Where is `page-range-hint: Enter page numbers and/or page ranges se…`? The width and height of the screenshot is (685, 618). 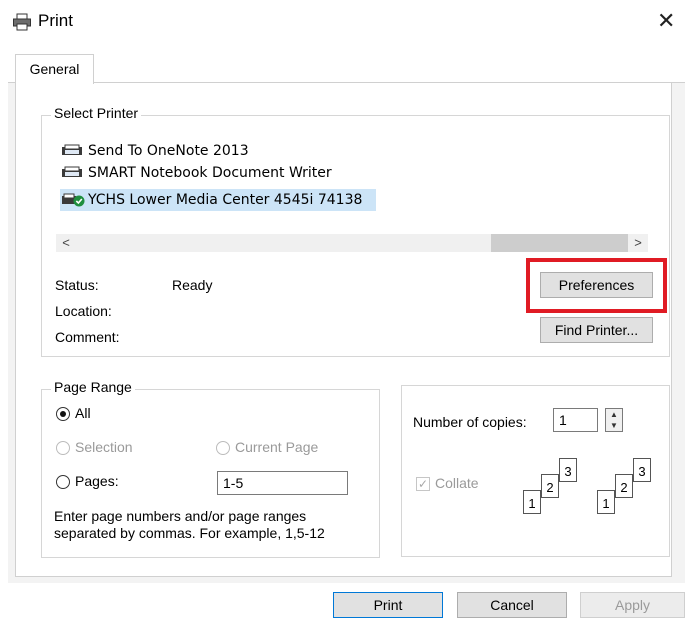
page-range-hint: Enter page numbers and/or page ranges se… is located at coordinates (189, 524).